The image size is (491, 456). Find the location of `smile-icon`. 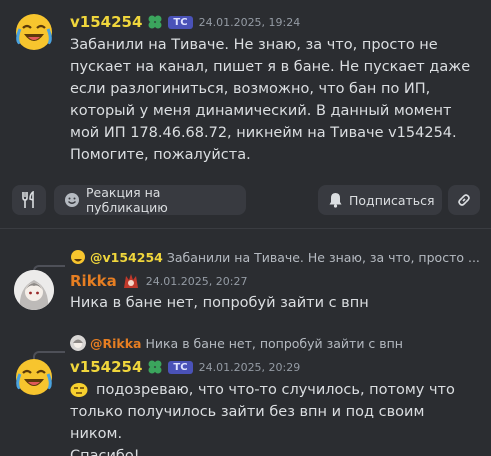

smile-icon is located at coordinates (72, 200).